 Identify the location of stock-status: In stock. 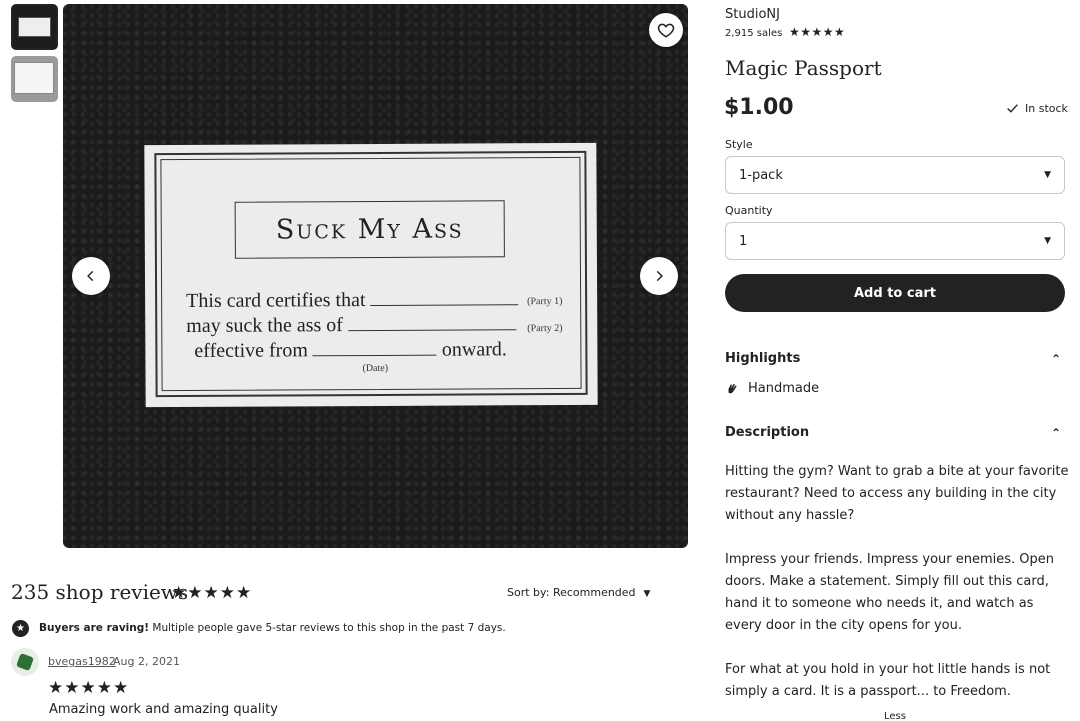
(1037, 108).